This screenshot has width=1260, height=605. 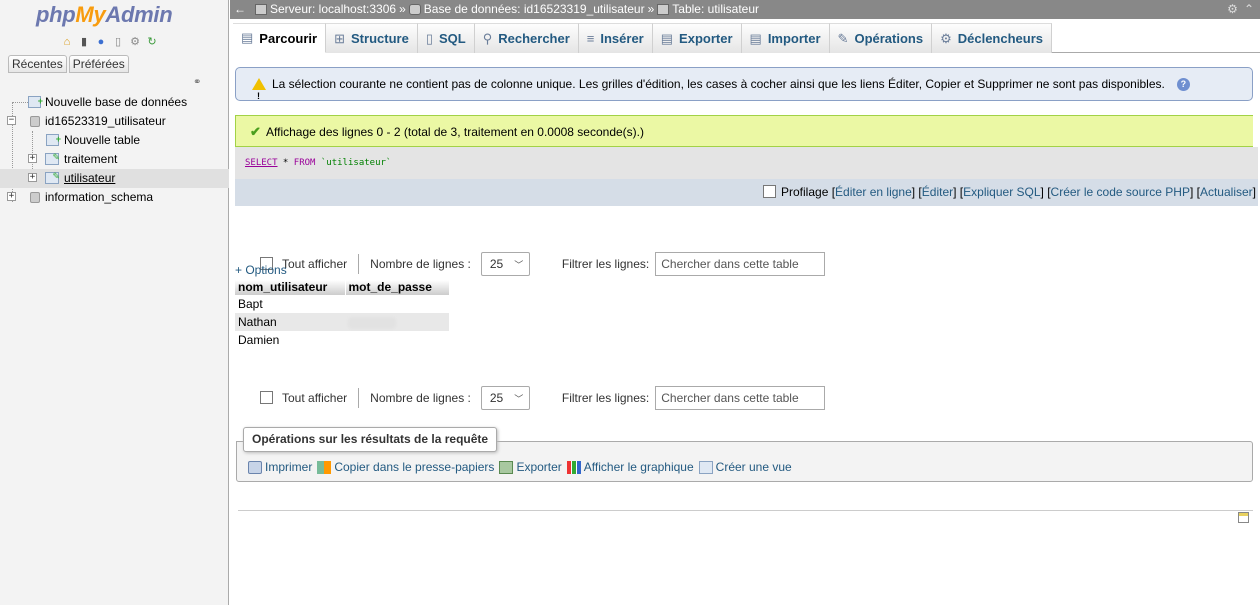 What do you see at coordinates (380, 38) in the screenshot?
I see `tab-label: Structure` at bounding box center [380, 38].